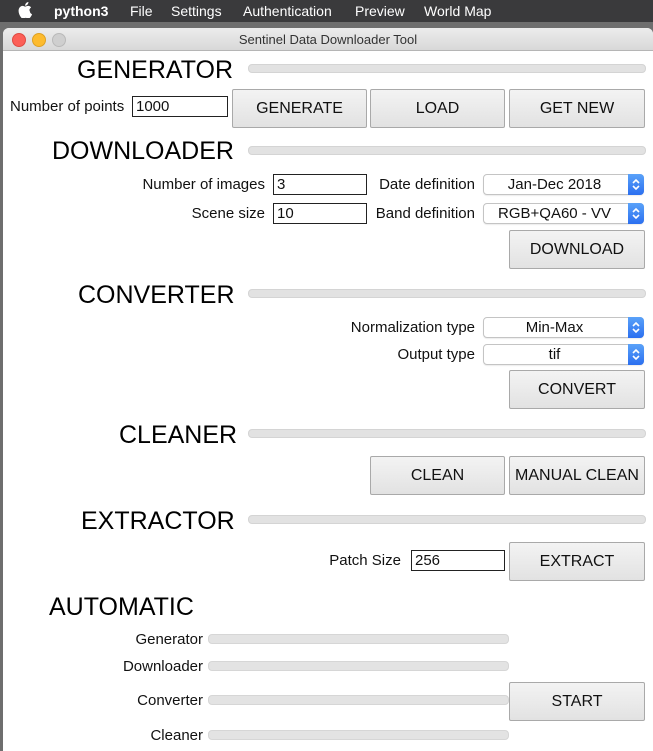 The height and width of the screenshot is (751, 653). Describe the element at coordinates (358, 639) in the screenshot. I see `generator-progress-bar` at that location.